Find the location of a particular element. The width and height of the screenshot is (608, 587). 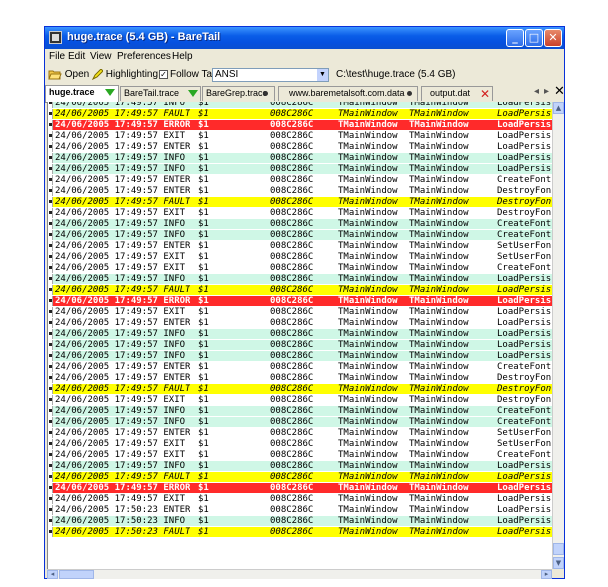

close-button: ✕ is located at coordinates (553, 38).